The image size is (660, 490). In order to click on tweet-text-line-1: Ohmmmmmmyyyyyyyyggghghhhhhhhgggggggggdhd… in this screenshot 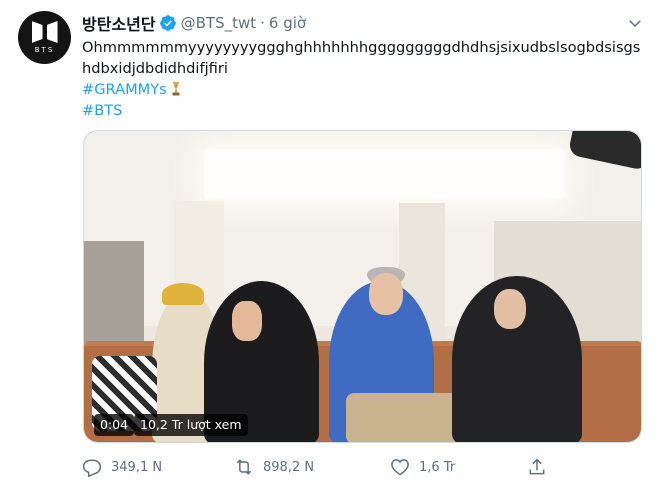, I will do `click(361, 47)`.